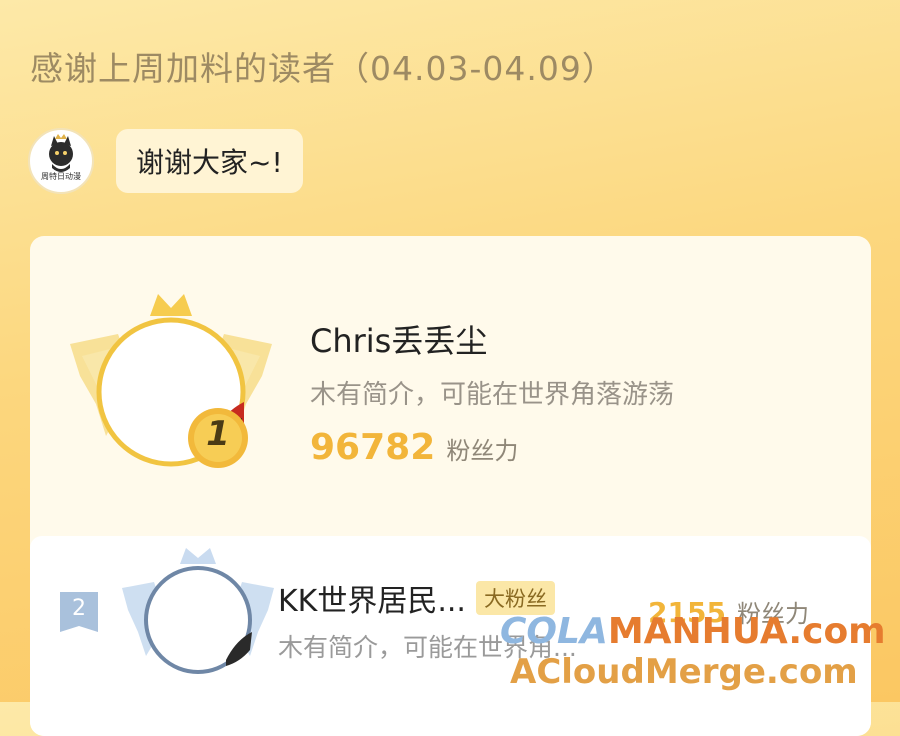 The width and height of the screenshot is (900, 736). What do you see at coordinates (515, 598) in the screenshot?
I see `fan-level-badge: 大粉丝` at bounding box center [515, 598].